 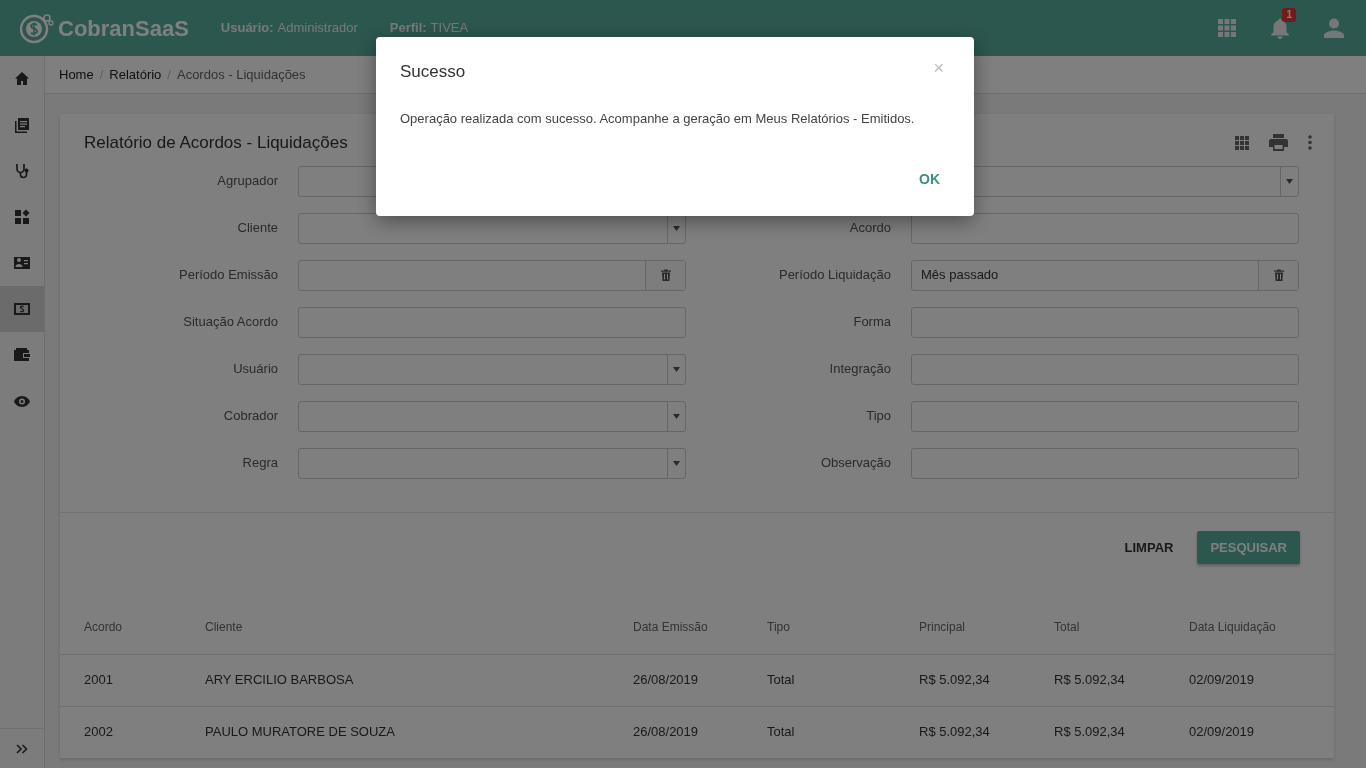 I want to click on field-label: Cobrador, so click(x=250, y=416).